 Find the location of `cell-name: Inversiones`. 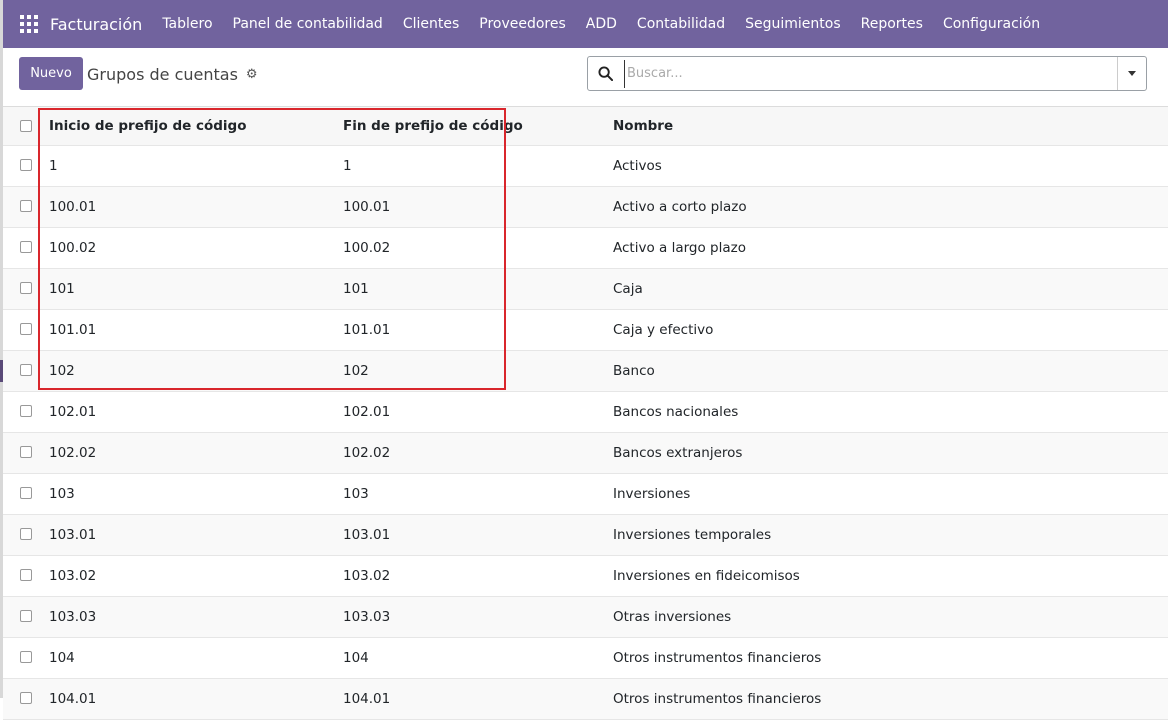

cell-name: Inversiones is located at coordinates (652, 494).